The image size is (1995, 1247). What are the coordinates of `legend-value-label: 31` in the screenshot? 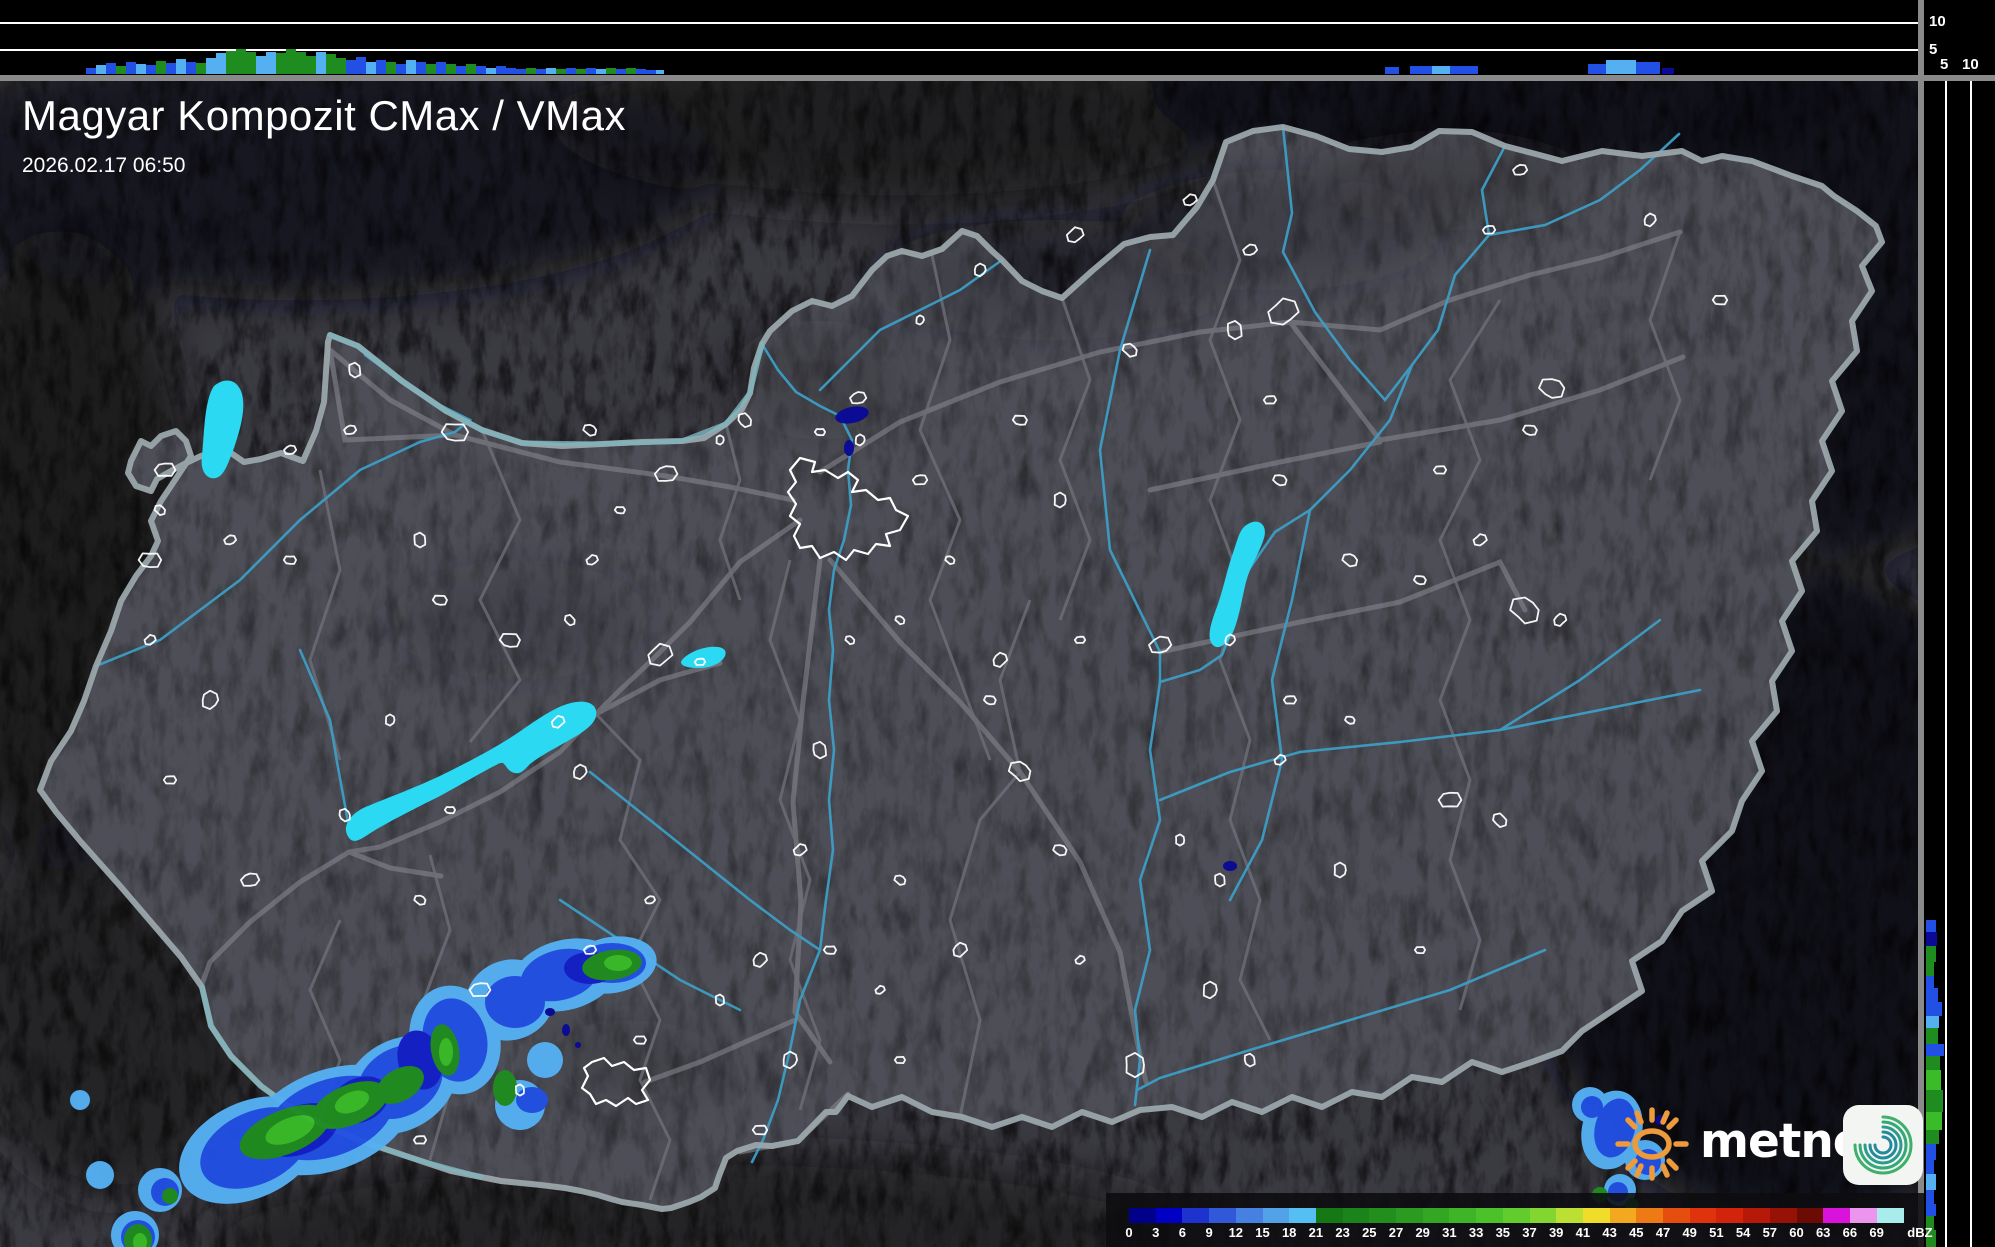 It's located at (1449, 1232).